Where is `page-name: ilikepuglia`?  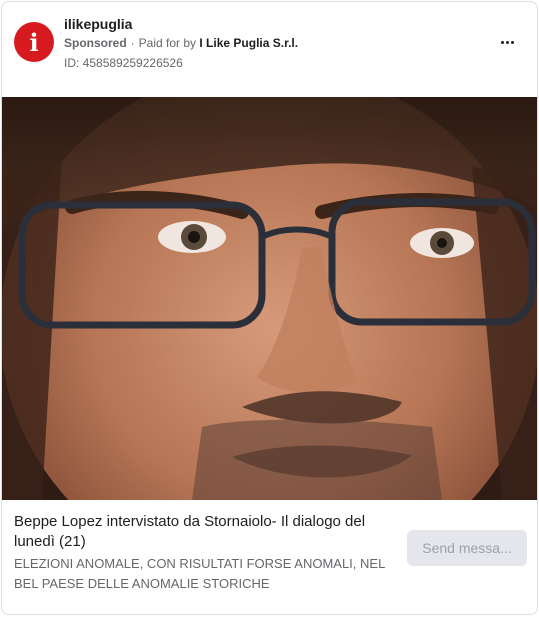
page-name: ilikepuglia is located at coordinates (98, 24).